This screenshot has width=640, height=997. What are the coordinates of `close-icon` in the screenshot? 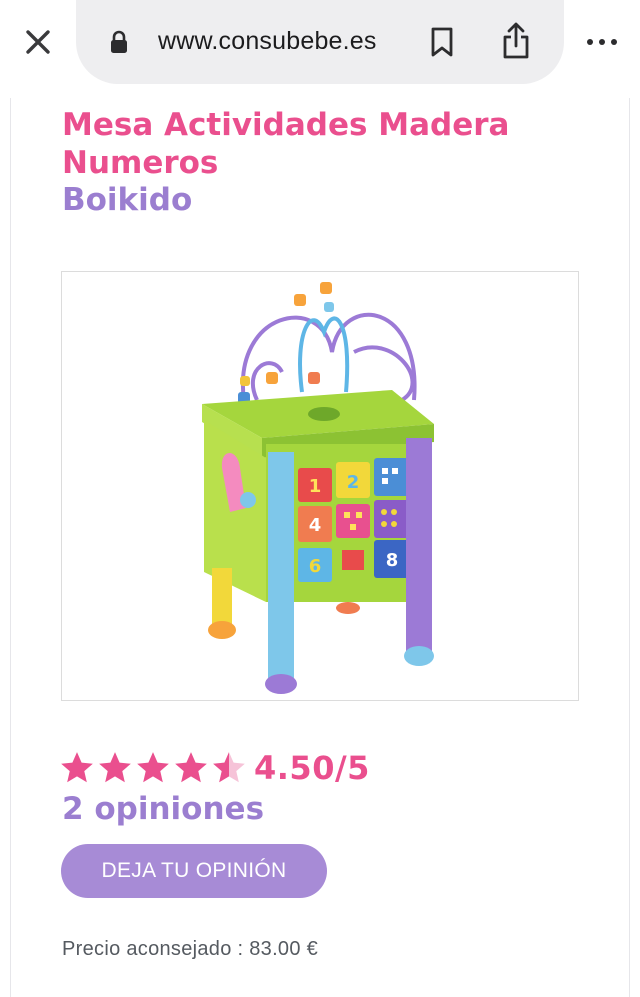 It's located at (38, 42).